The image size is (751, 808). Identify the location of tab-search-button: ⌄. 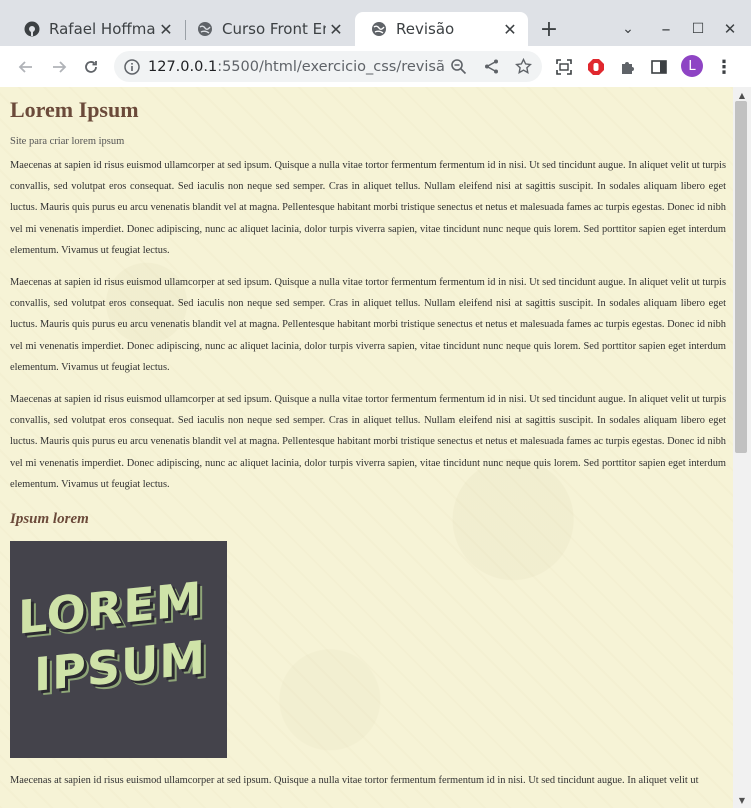
(628, 29).